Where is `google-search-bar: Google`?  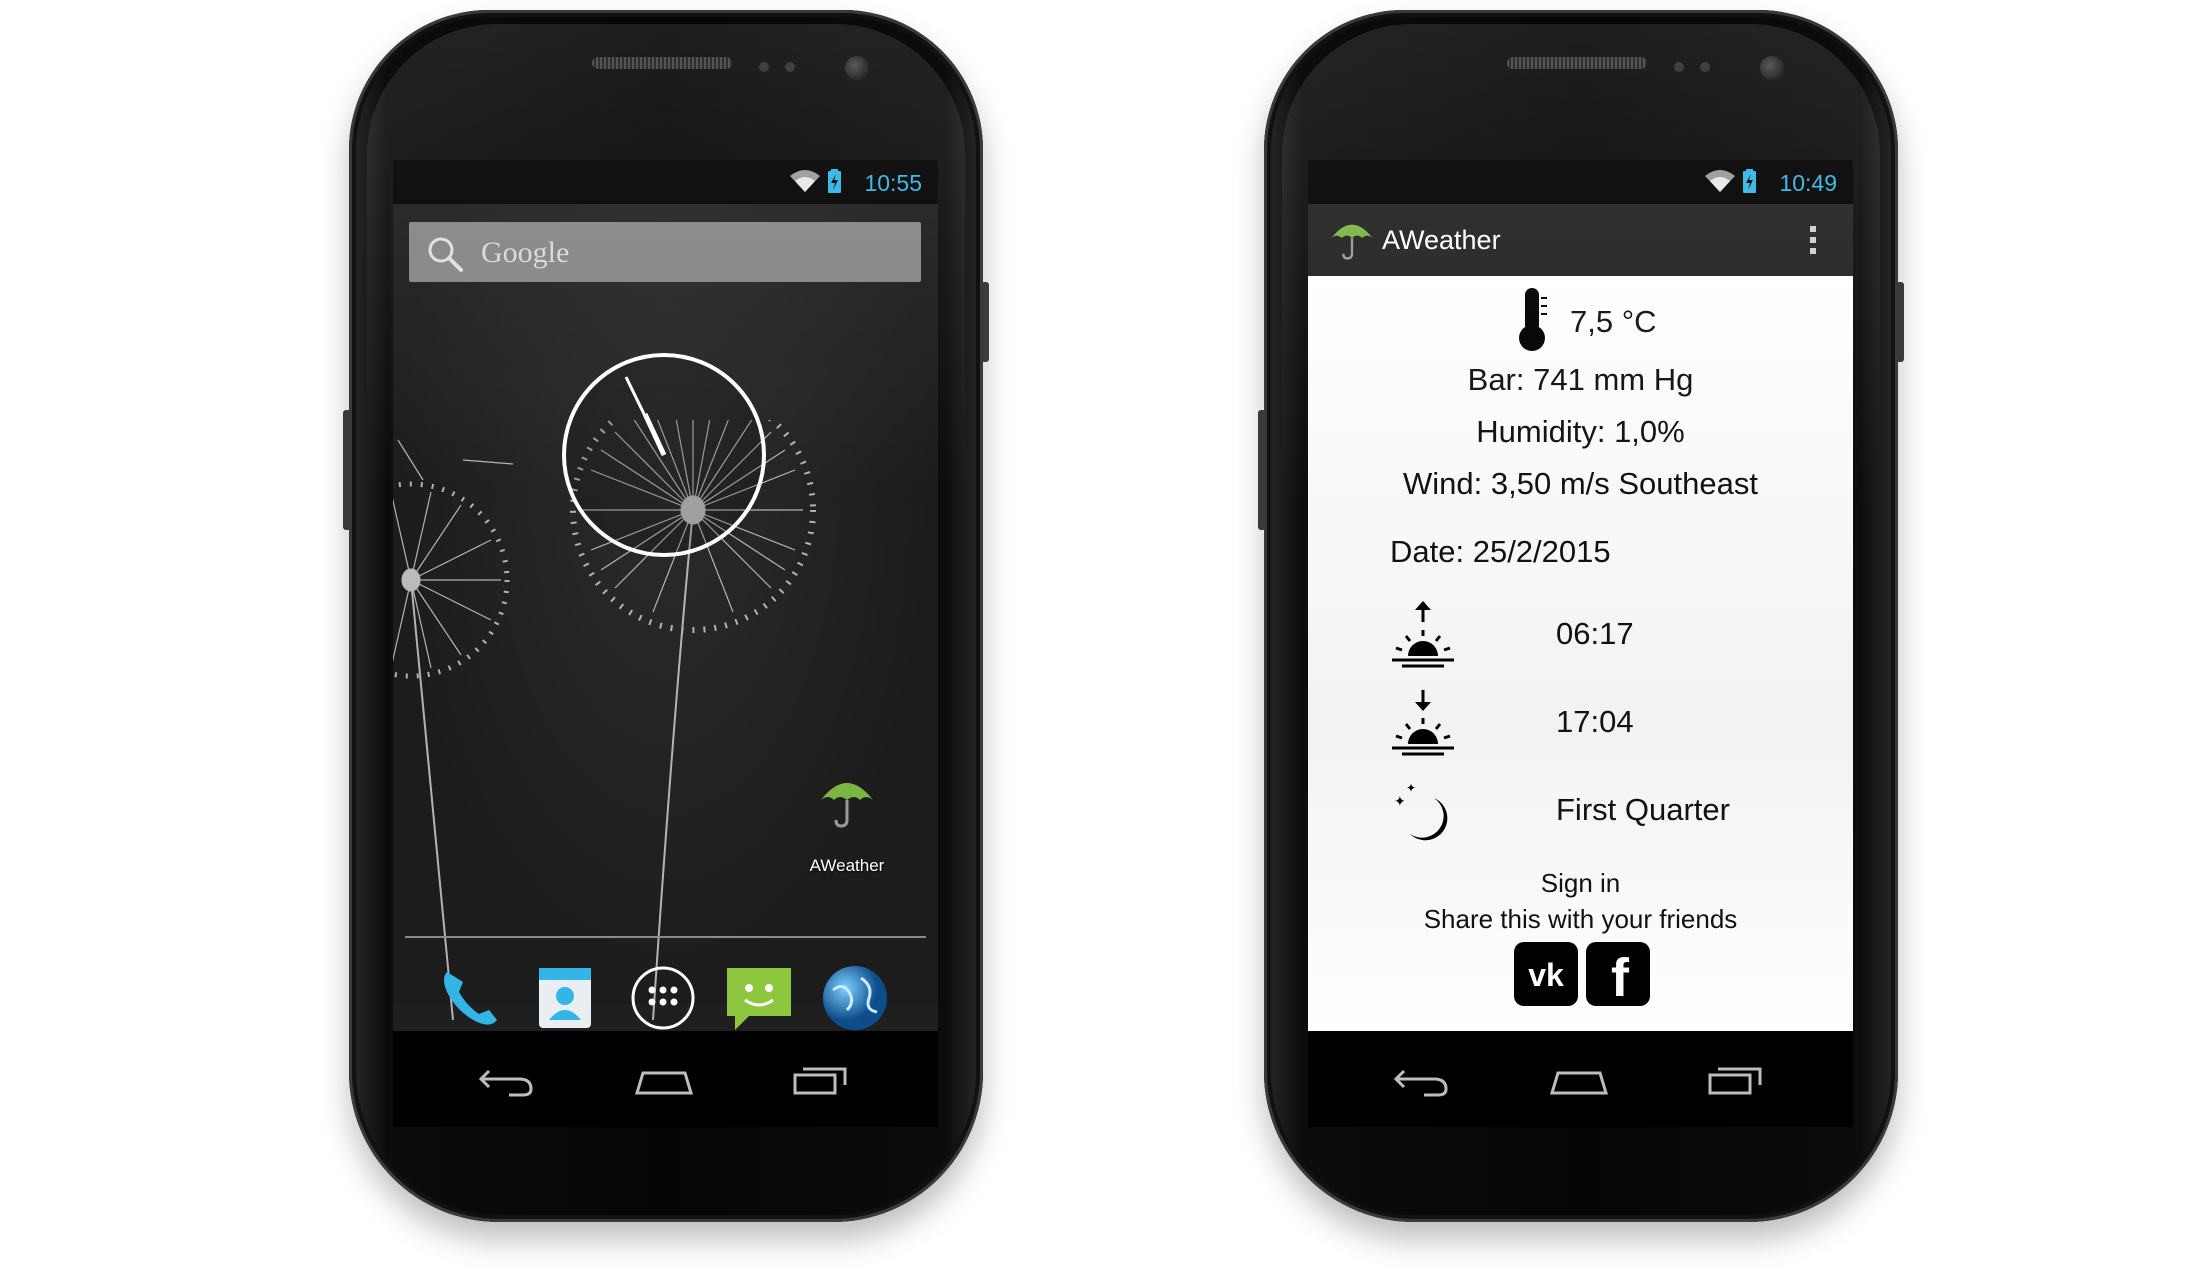
google-search-bar: Google is located at coordinates (665, 252).